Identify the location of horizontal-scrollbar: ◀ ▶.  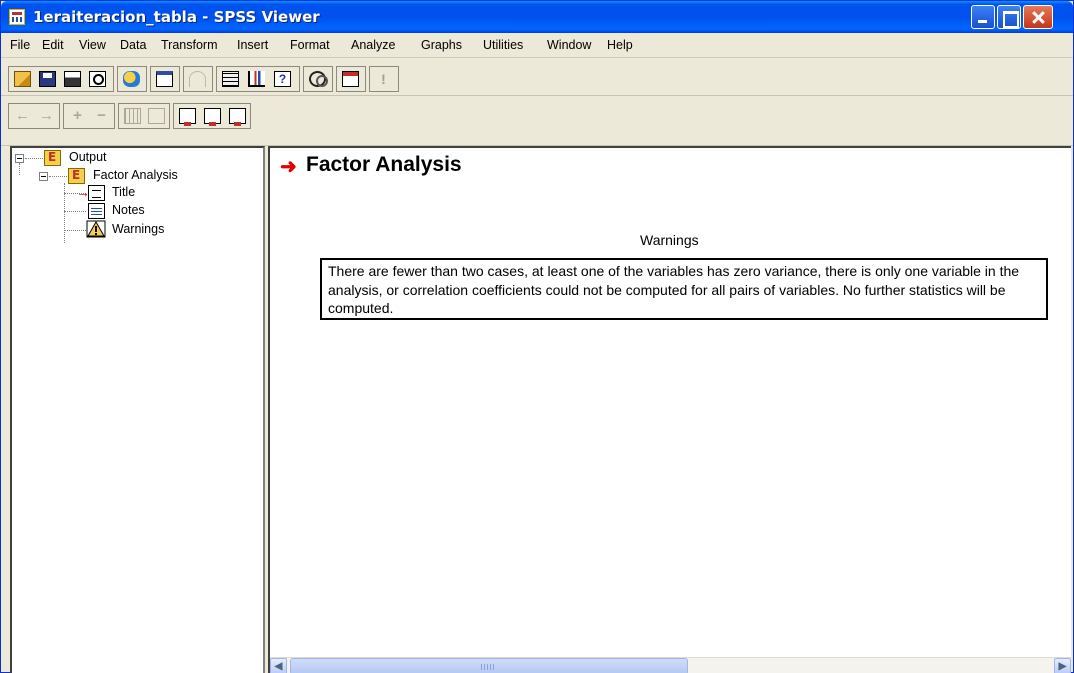
(670, 665).